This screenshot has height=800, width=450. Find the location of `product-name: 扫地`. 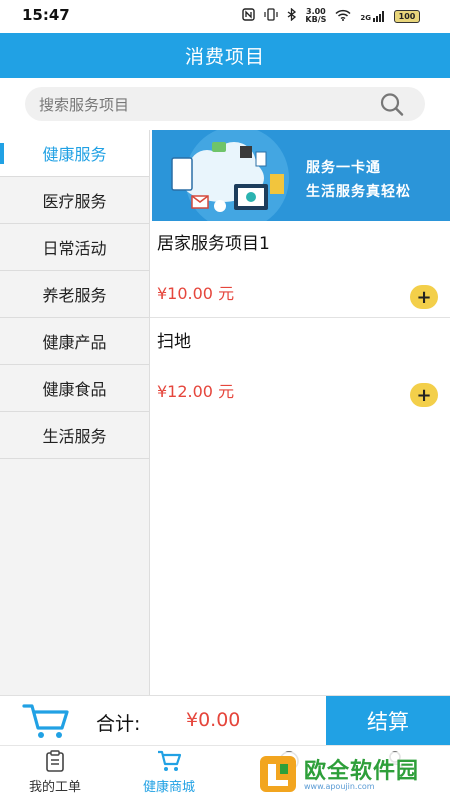

product-name: 扫地 is located at coordinates (174, 342).